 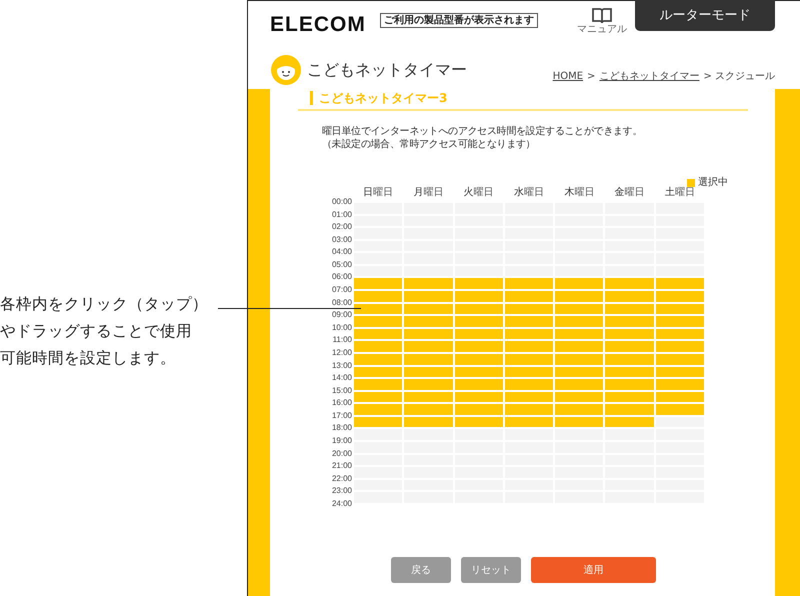 I want to click on day-header: 木曜日, so click(x=579, y=192).